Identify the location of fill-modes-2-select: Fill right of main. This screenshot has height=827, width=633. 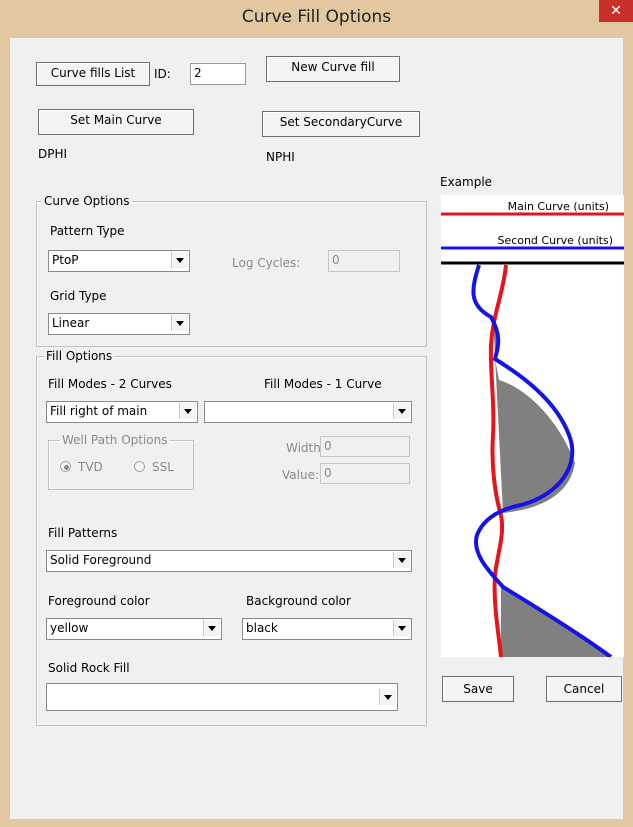
(122, 412).